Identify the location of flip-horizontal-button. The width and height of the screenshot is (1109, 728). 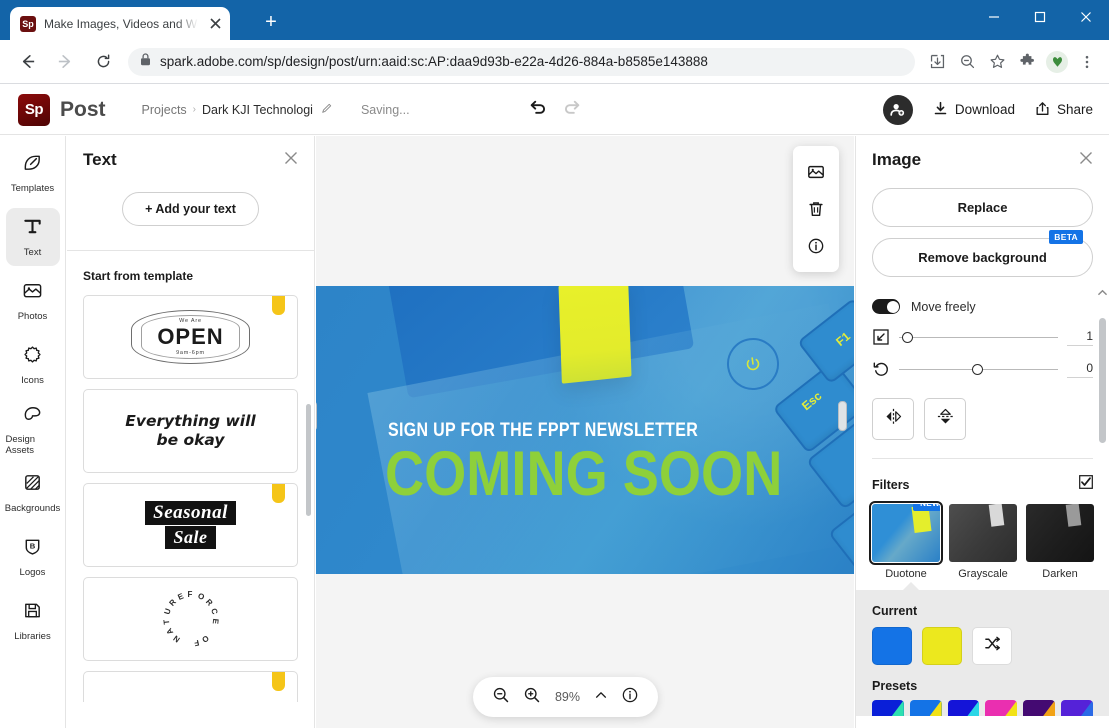
(893, 419).